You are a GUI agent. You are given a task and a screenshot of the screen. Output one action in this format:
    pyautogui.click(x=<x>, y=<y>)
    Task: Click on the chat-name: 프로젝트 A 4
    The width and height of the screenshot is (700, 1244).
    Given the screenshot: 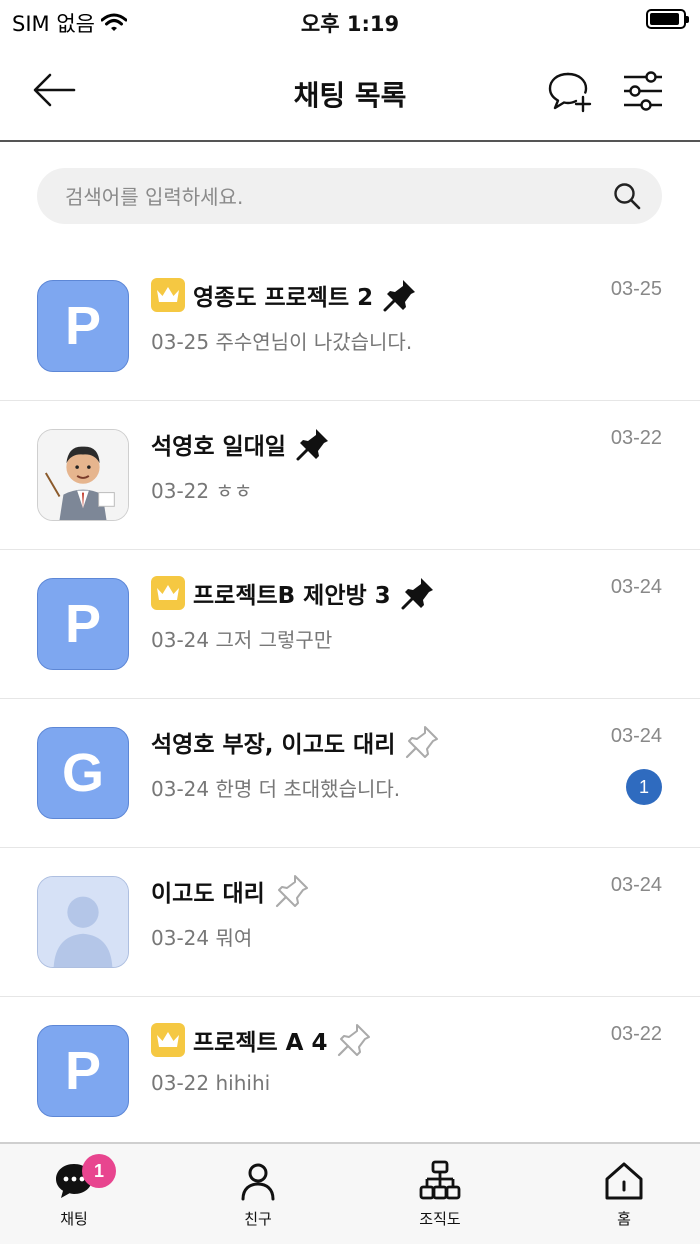 What is the action you would take?
    pyautogui.click(x=260, y=1043)
    